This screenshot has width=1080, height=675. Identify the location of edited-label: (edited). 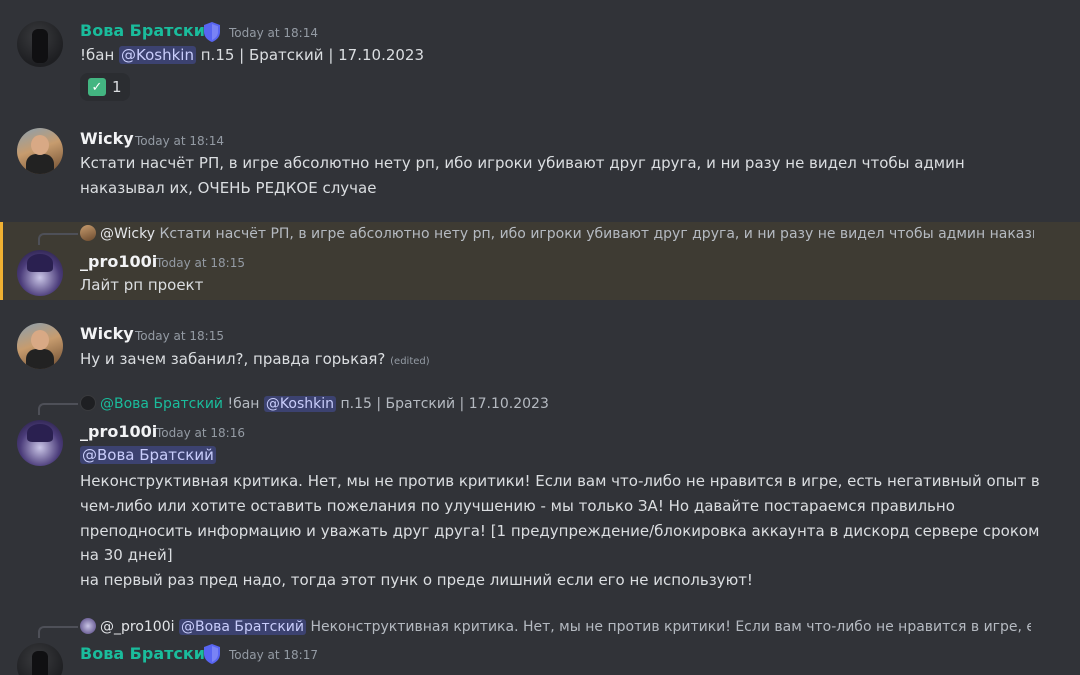
(410, 361).